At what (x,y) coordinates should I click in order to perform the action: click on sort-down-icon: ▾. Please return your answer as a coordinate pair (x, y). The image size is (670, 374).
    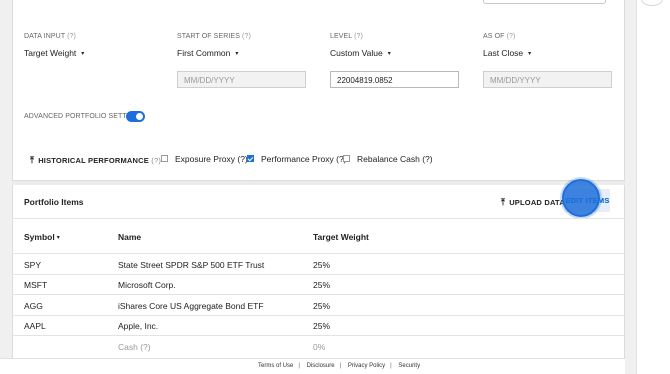
    Looking at the image, I should click on (58, 238).